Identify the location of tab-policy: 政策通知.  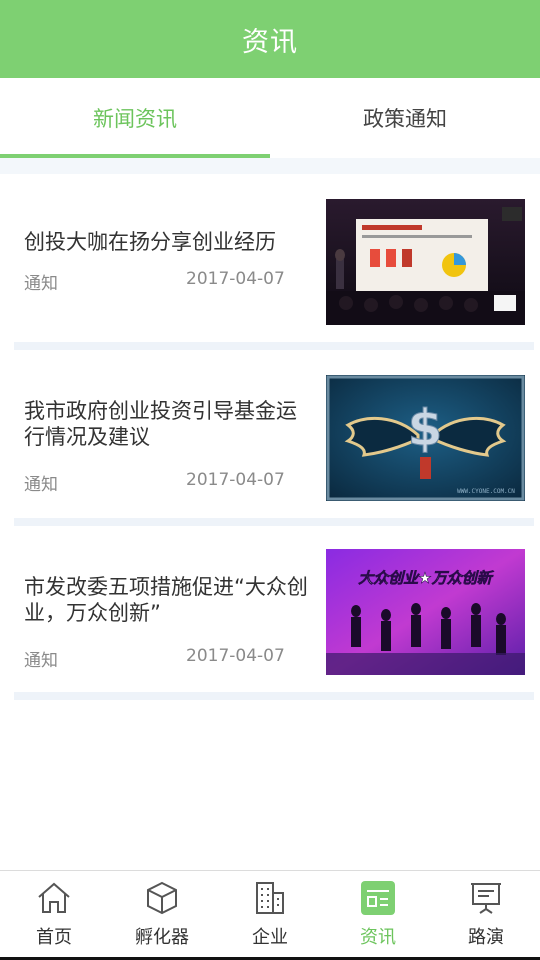
(405, 118).